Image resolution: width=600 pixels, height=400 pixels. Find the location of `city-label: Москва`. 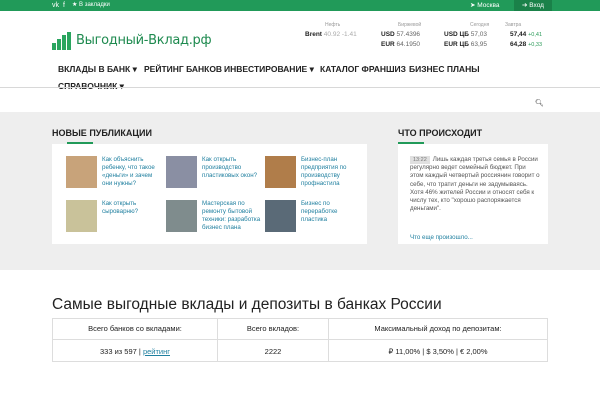

city-label: Москва is located at coordinates (488, 5).